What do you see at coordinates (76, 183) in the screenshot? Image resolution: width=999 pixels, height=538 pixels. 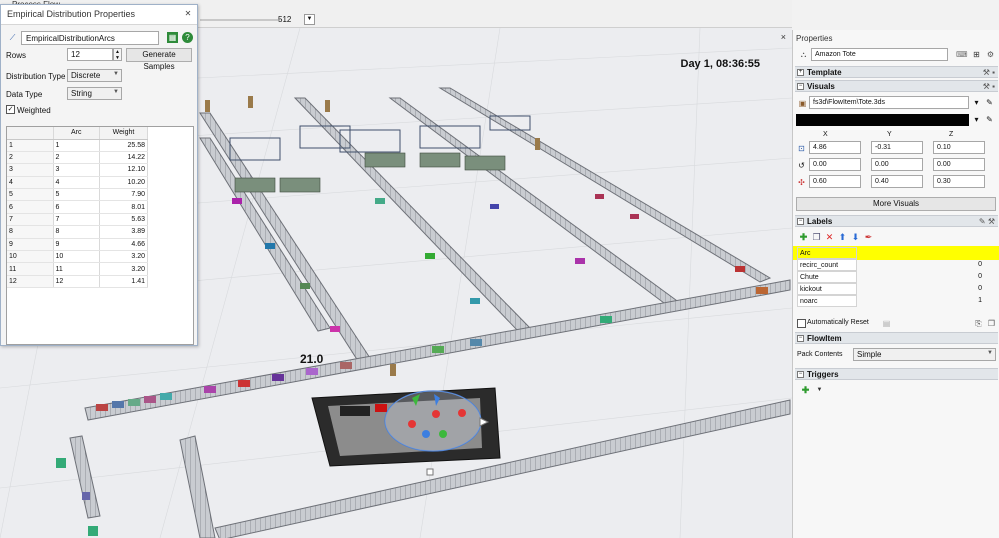 I see `arc-cell: 4` at bounding box center [76, 183].